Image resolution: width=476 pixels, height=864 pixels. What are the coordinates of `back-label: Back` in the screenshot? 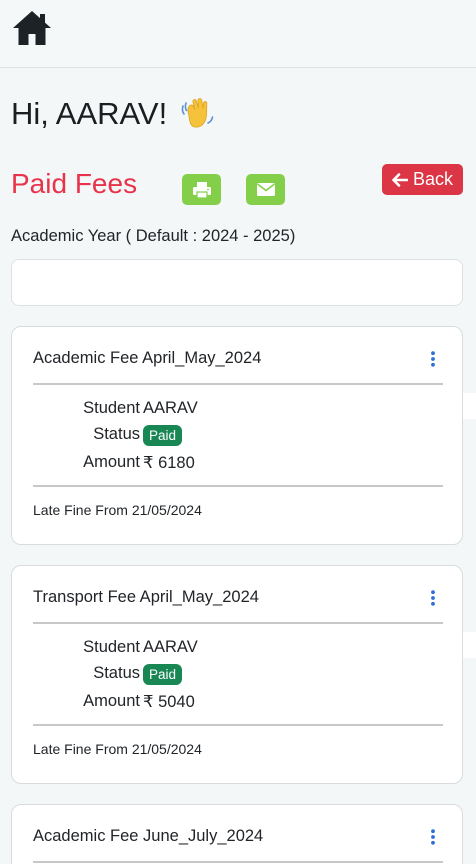 It's located at (433, 179).